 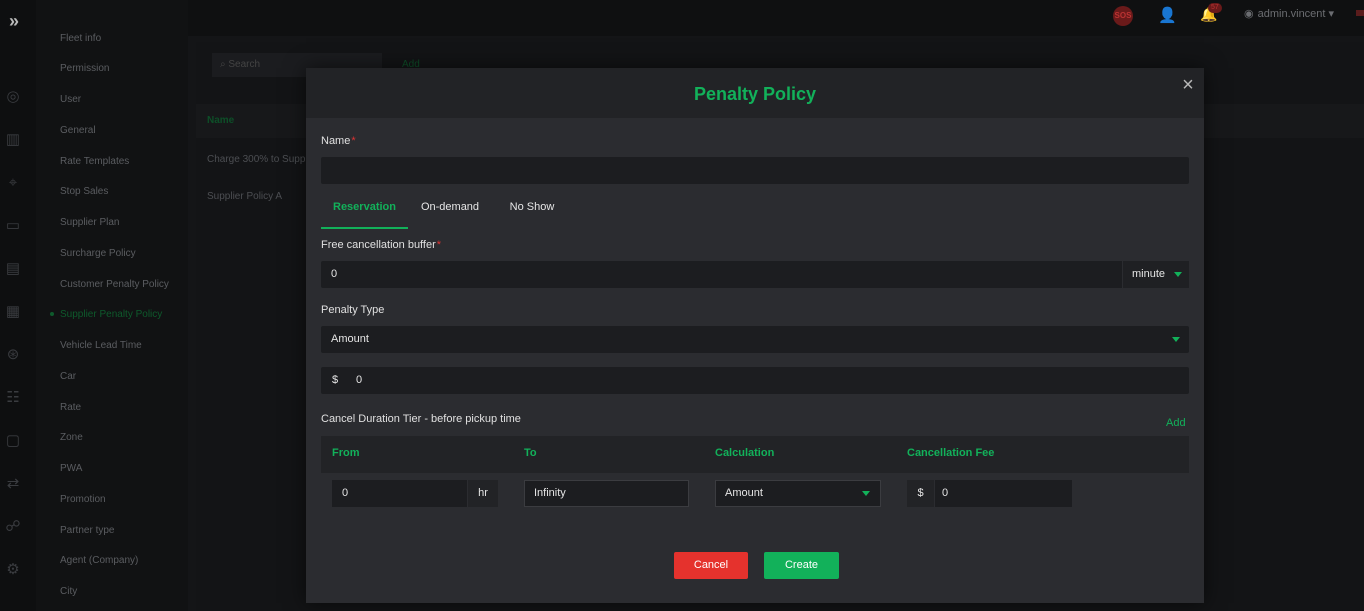 I want to click on name-label: Name*, so click(x=338, y=141).